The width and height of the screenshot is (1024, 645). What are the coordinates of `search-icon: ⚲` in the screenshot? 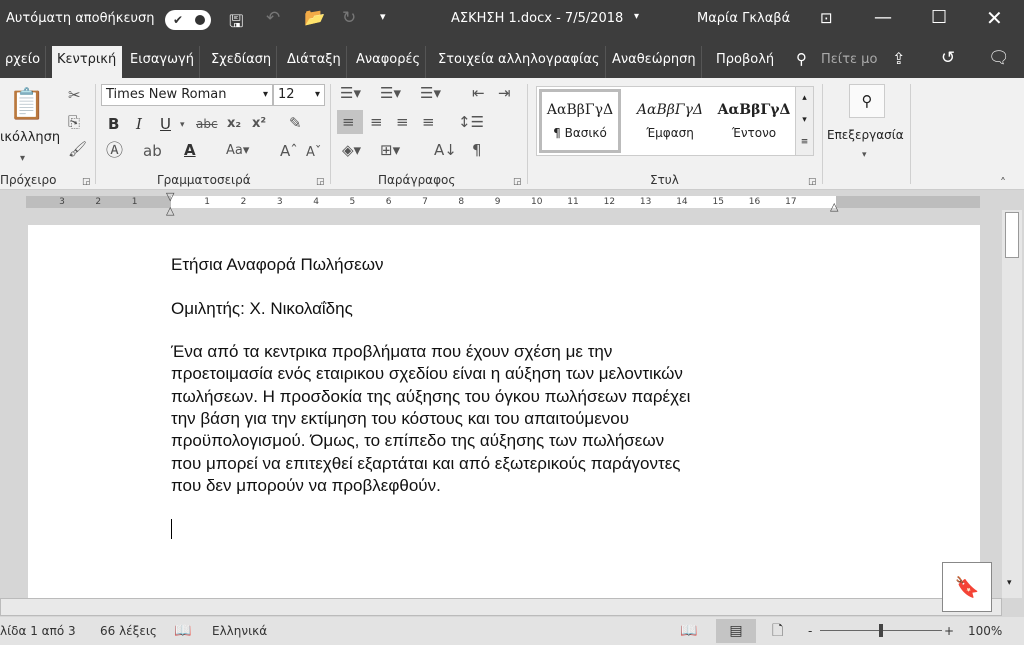 It's located at (801, 59).